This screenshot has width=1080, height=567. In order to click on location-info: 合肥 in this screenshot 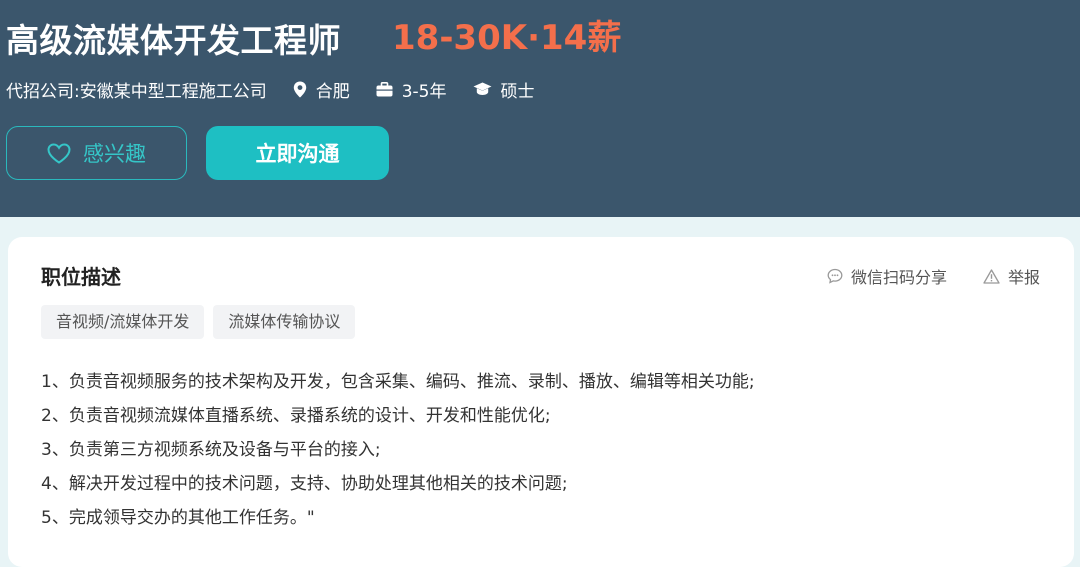, I will do `click(321, 89)`.